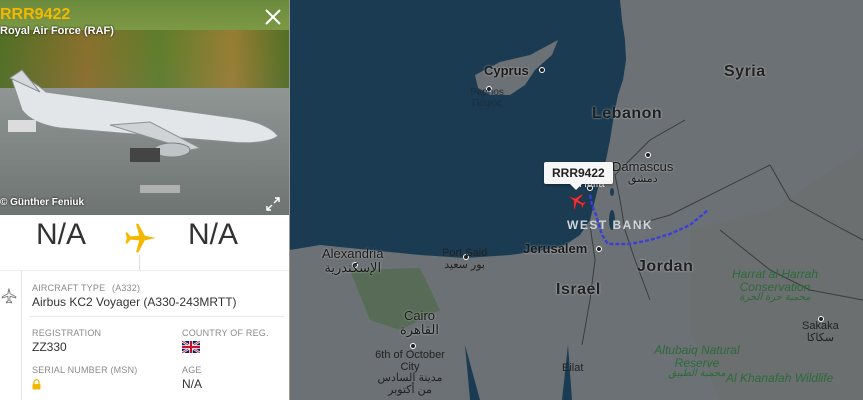 This screenshot has width=863, height=400. Describe the element at coordinates (353, 253) in the screenshot. I see `label-alexandria-en: Alexandria` at that location.